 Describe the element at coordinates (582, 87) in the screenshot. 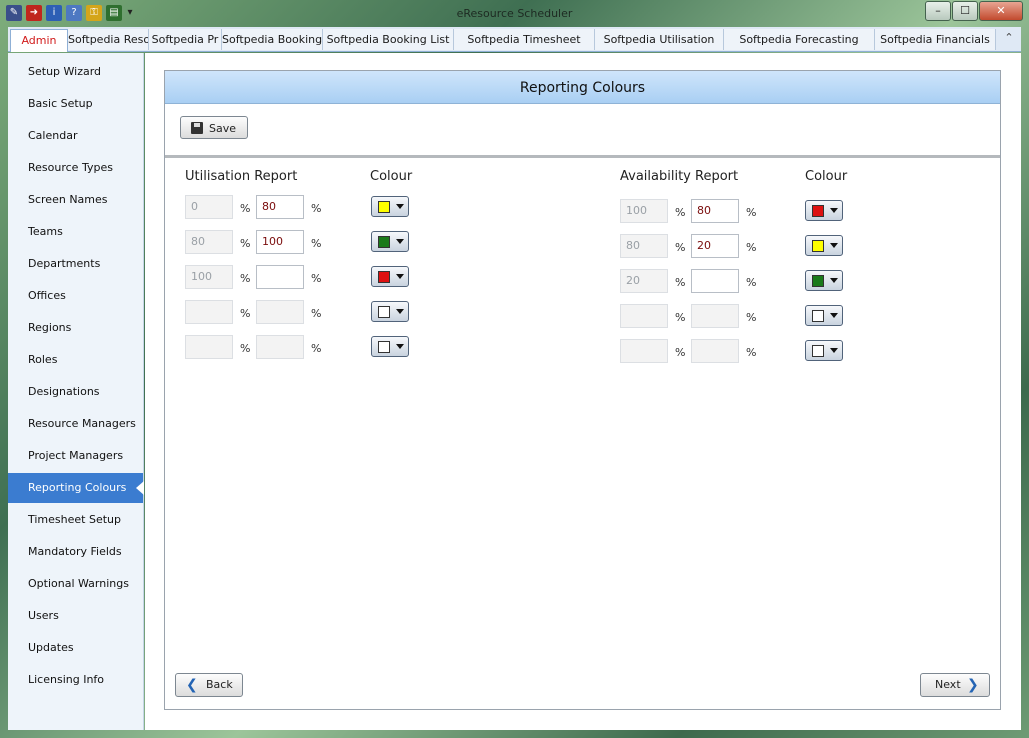

I see `panel-title: Reporting Colours` at that location.